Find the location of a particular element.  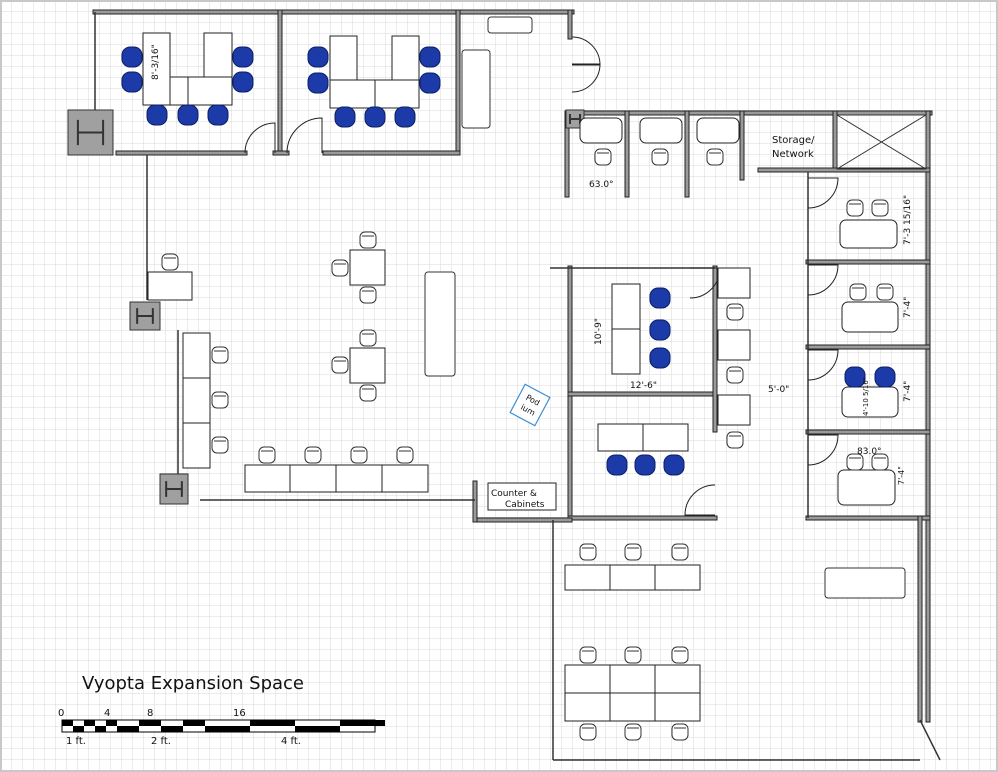

scale-tick-16: 16 is located at coordinates (239, 713).